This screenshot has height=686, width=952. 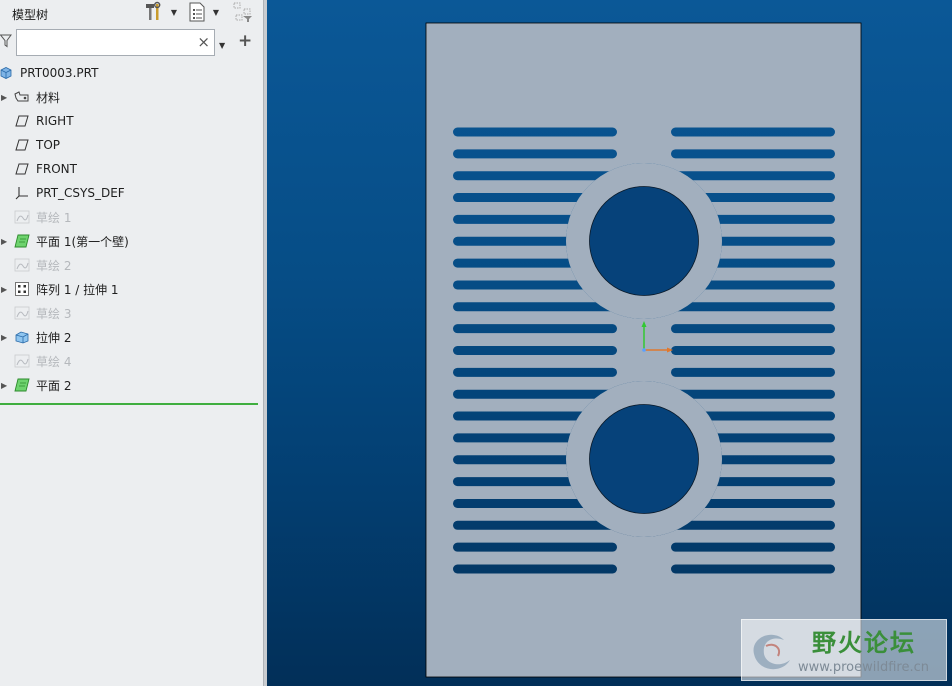 I want to click on show-settings-dropdown: ▼, so click(x=216, y=13).